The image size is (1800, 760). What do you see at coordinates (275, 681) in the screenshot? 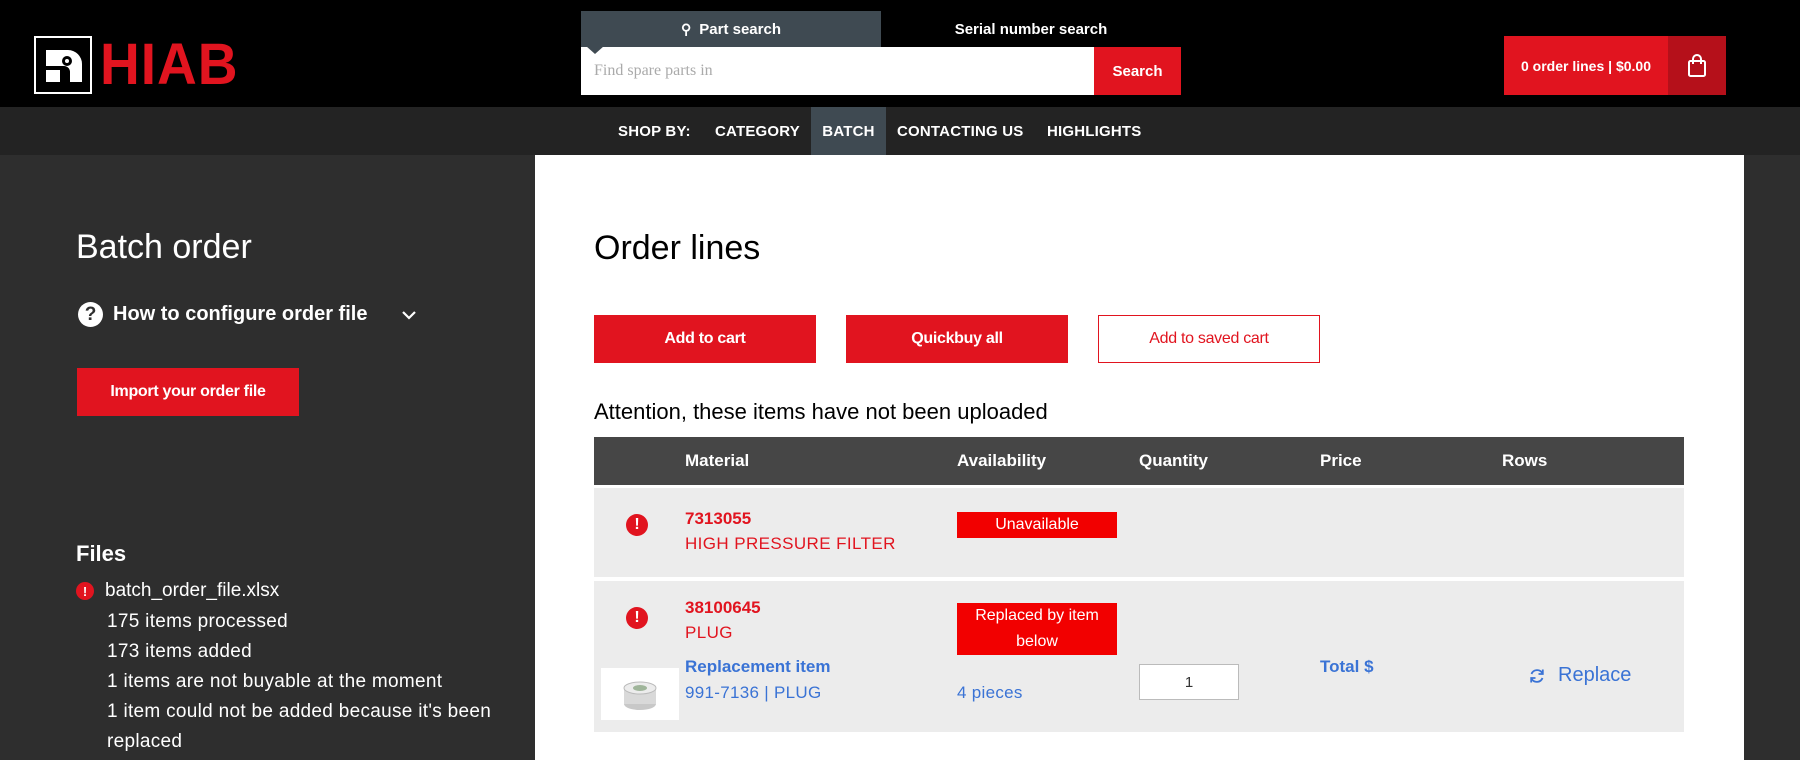
I see `stat-not-buyable: 1 items are not buyable at the moment` at bounding box center [275, 681].